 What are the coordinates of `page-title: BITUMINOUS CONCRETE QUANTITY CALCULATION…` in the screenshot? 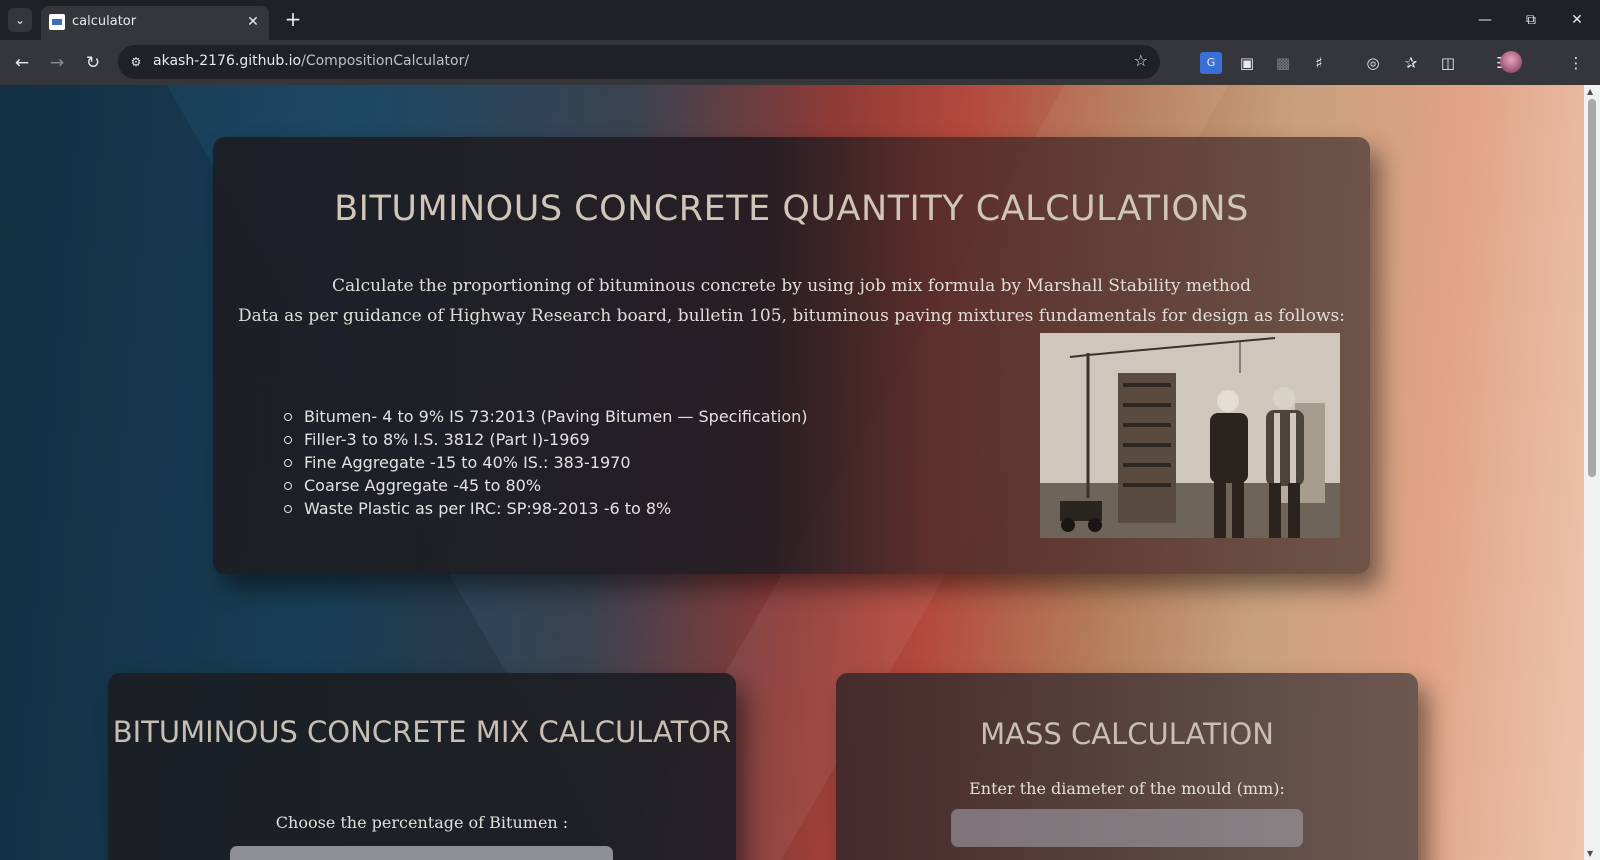 It's located at (791, 209).